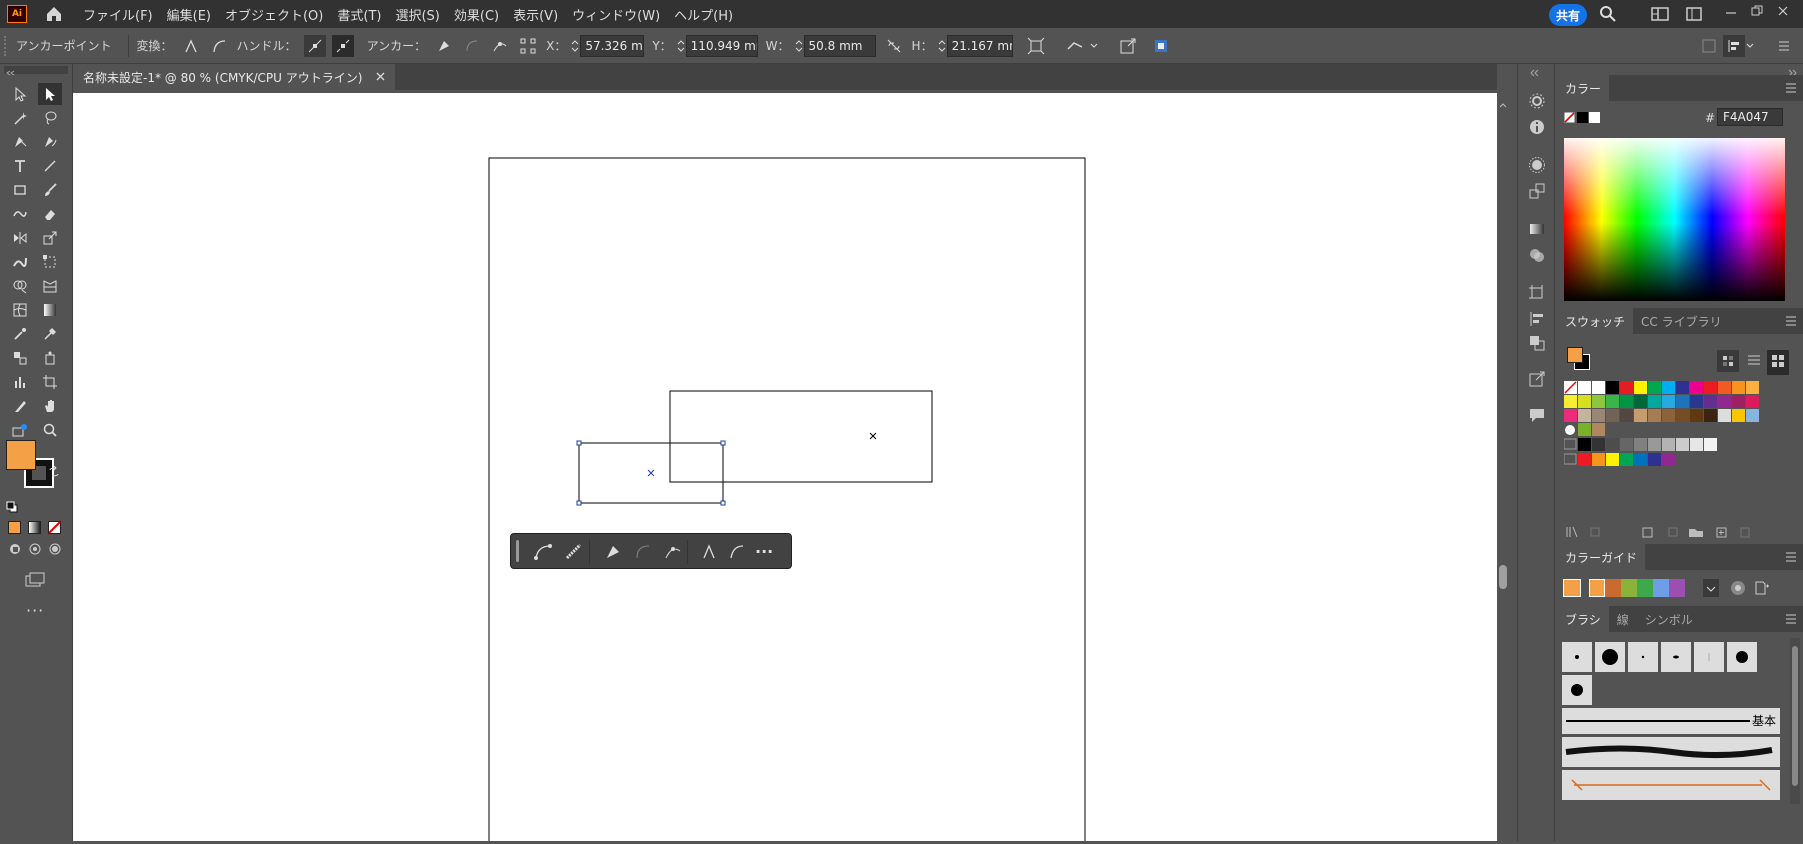  What do you see at coordinates (380, 77) in the screenshot?
I see `close-icon` at bounding box center [380, 77].